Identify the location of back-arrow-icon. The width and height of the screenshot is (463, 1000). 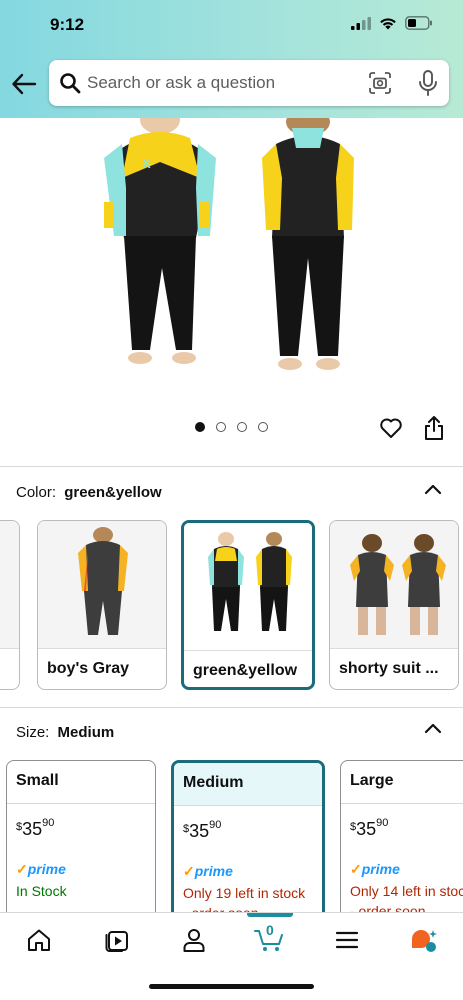
(24, 84).